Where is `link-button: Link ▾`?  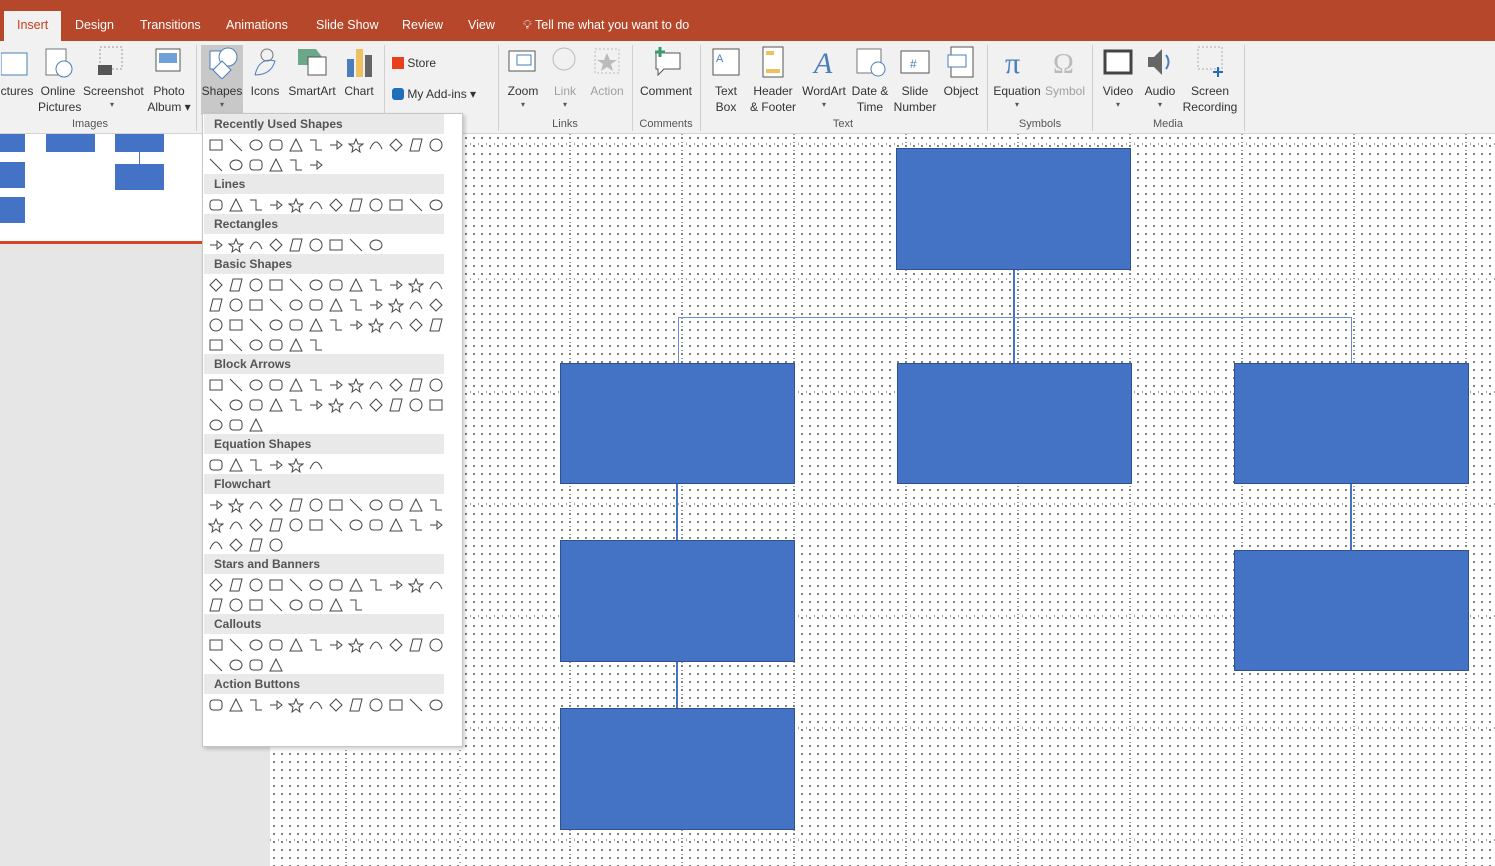 link-button: Link ▾ is located at coordinates (565, 78).